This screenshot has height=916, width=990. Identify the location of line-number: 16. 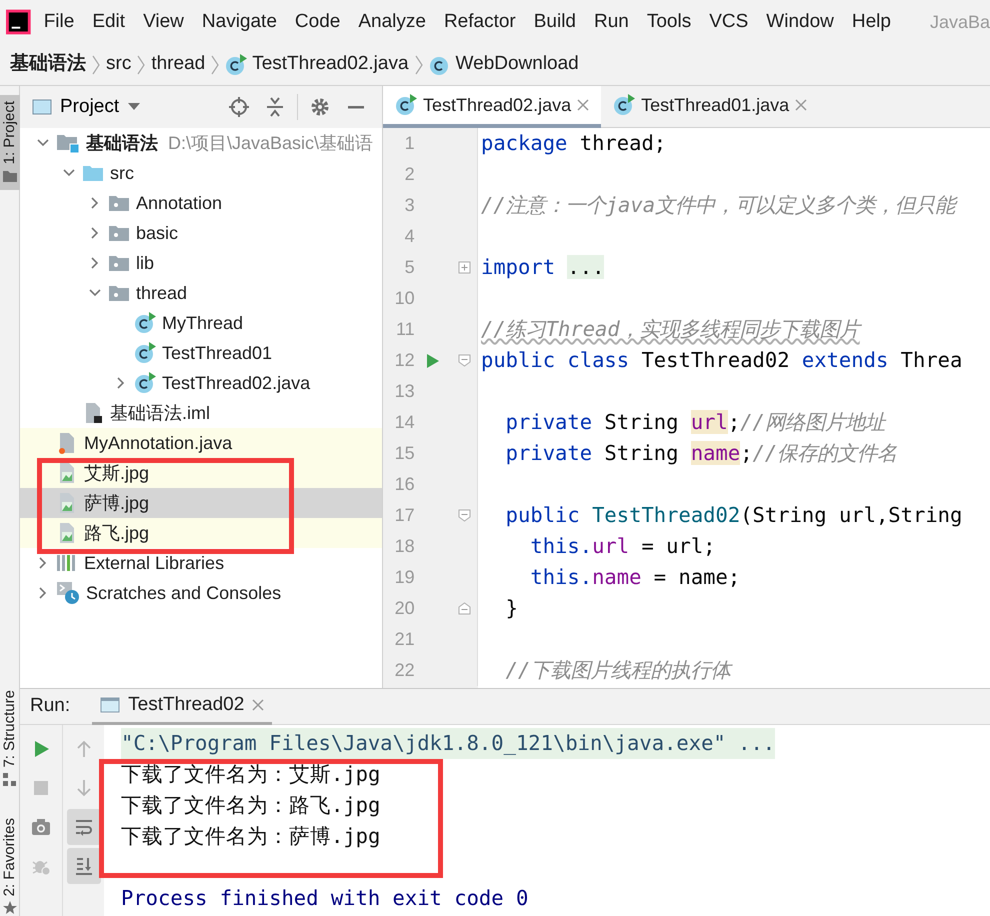
(404, 484).